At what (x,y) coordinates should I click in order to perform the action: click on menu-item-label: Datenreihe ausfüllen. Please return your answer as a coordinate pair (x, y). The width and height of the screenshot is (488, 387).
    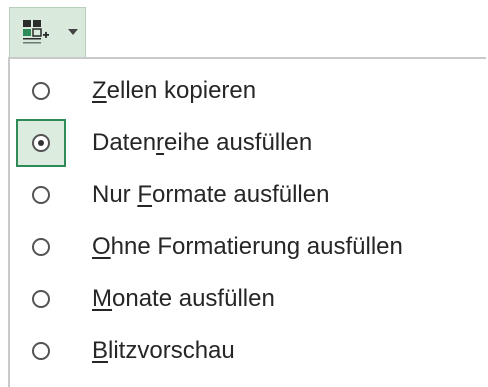
    Looking at the image, I should click on (202, 142).